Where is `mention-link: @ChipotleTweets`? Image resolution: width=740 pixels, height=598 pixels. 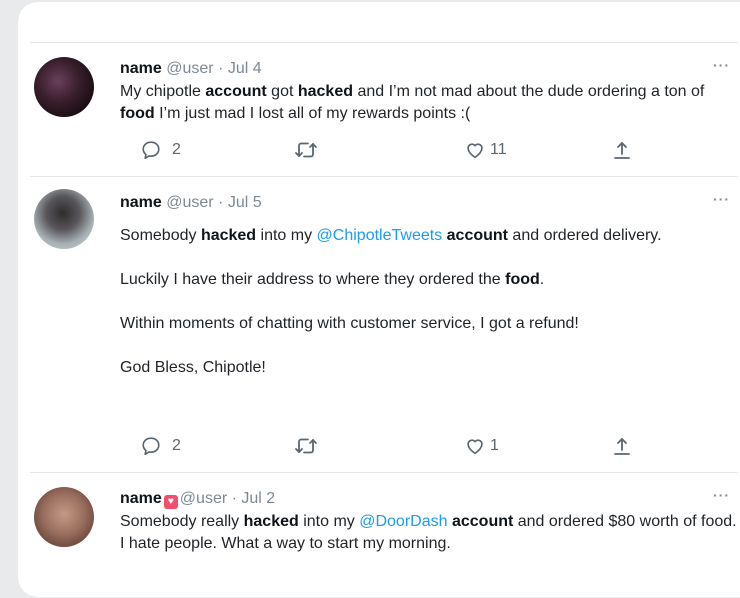
mention-link: @ChipotleTweets is located at coordinates (380, 235).